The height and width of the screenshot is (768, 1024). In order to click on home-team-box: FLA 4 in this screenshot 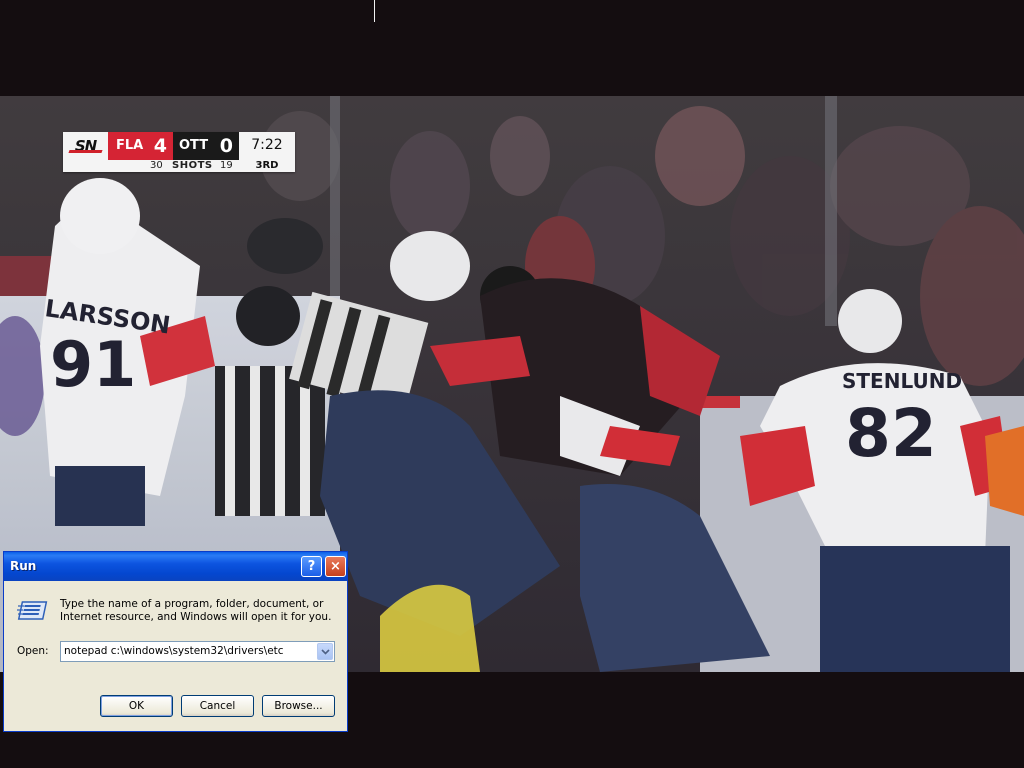, I will do `click(140, 146)`.